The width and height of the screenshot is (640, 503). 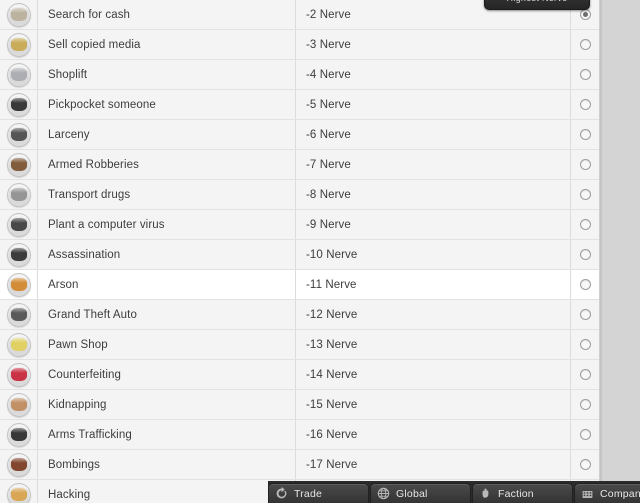 I want to click on crime-name-cell: Larceny, so click(x=167, y=134).